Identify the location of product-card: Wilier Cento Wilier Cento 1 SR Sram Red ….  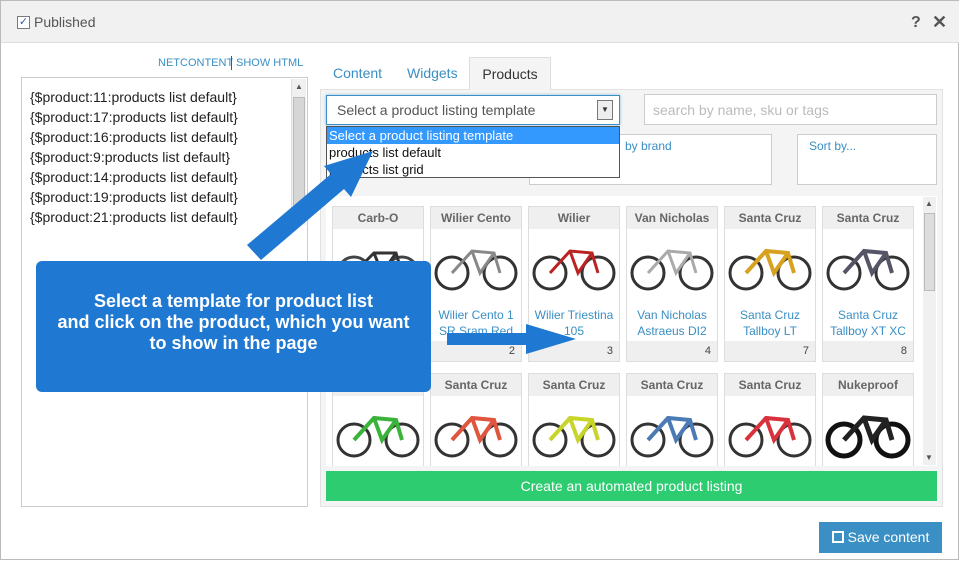
(476, 284).